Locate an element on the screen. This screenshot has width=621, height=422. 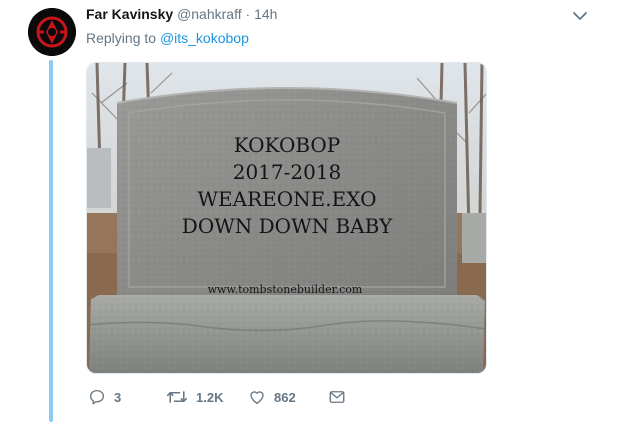
retweet-count: 1.2K is located at coordinates (210, 397).